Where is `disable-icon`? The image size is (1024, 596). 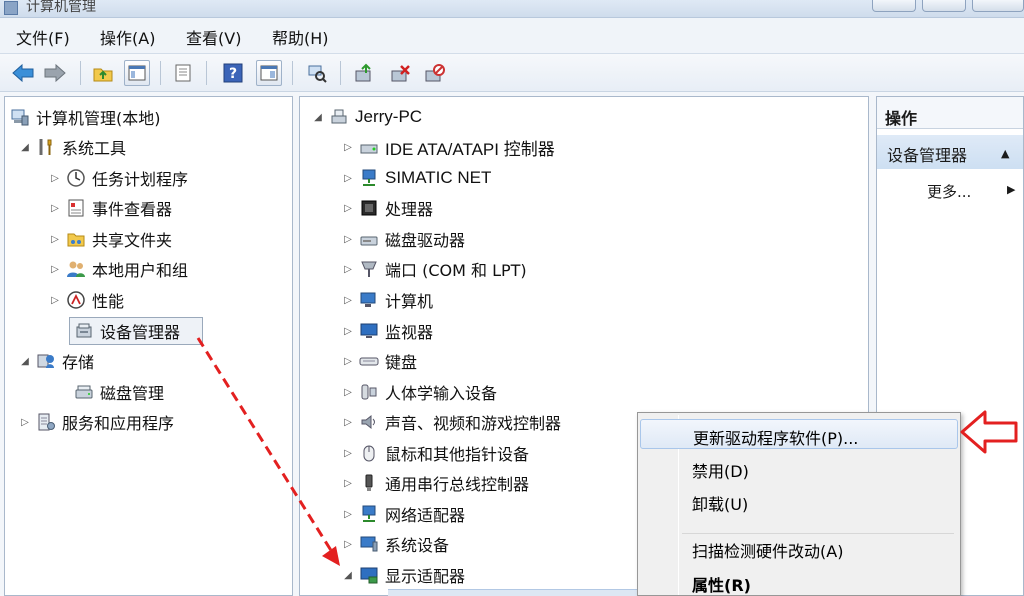 disable-icon is located at coordinates (435, 73).